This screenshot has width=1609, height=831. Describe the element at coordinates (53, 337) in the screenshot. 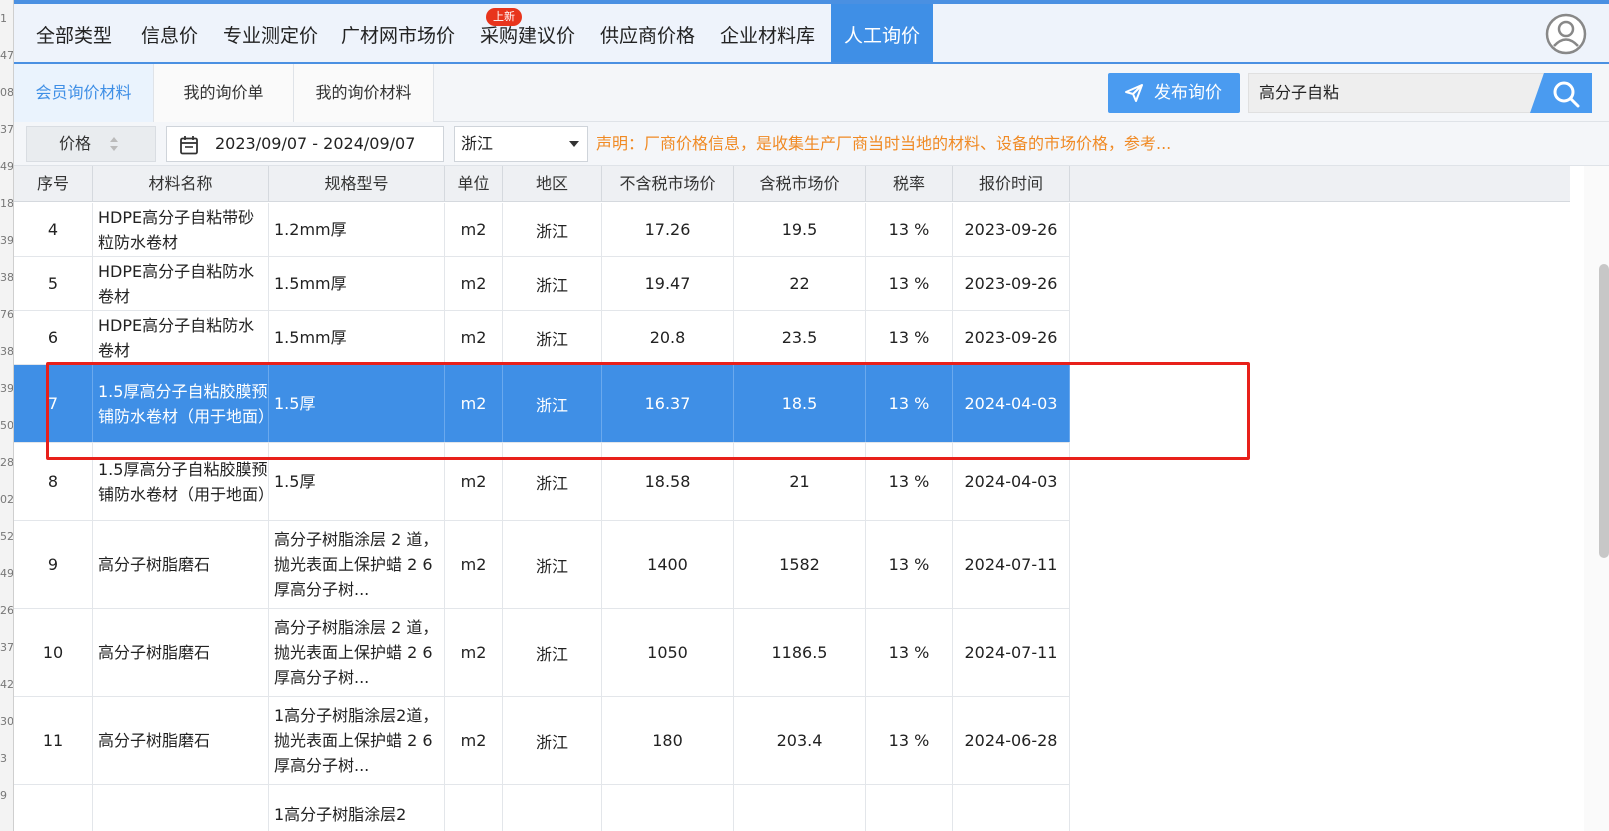

I see `cell-no: 6` at that location.